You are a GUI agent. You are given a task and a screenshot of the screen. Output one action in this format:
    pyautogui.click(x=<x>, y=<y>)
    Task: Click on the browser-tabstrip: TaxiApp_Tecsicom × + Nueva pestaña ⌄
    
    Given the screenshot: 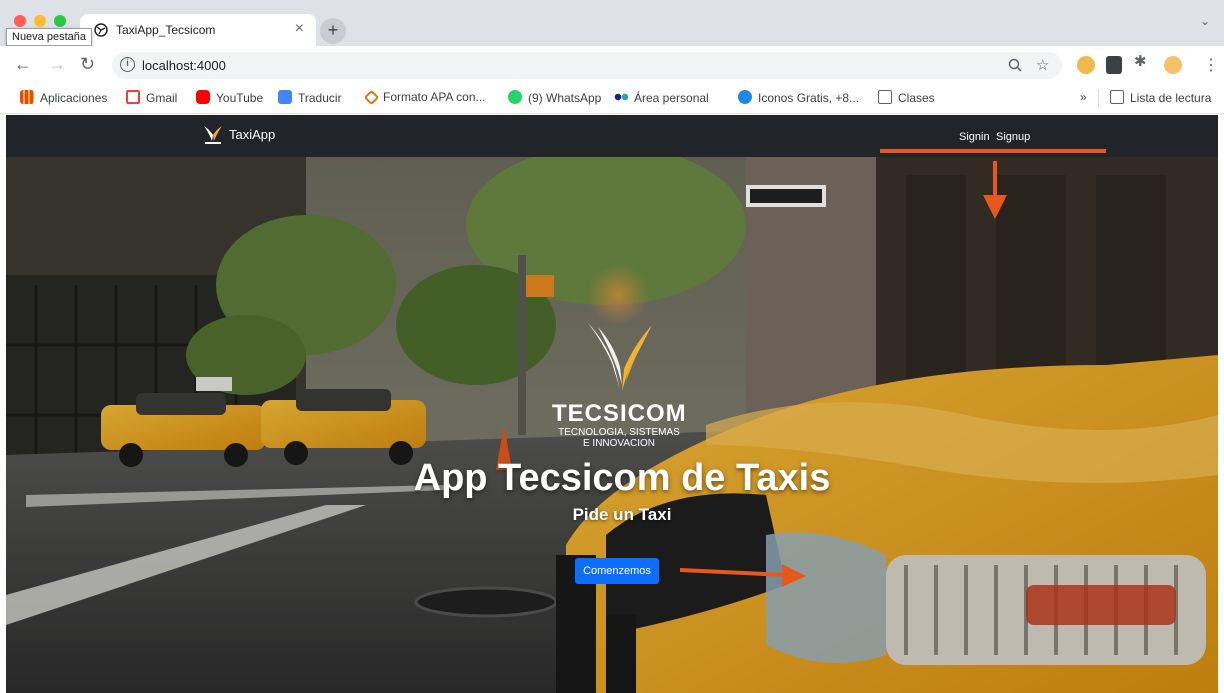 What is the action you would take?
    pyautogui.click(x=612, y=23)
    